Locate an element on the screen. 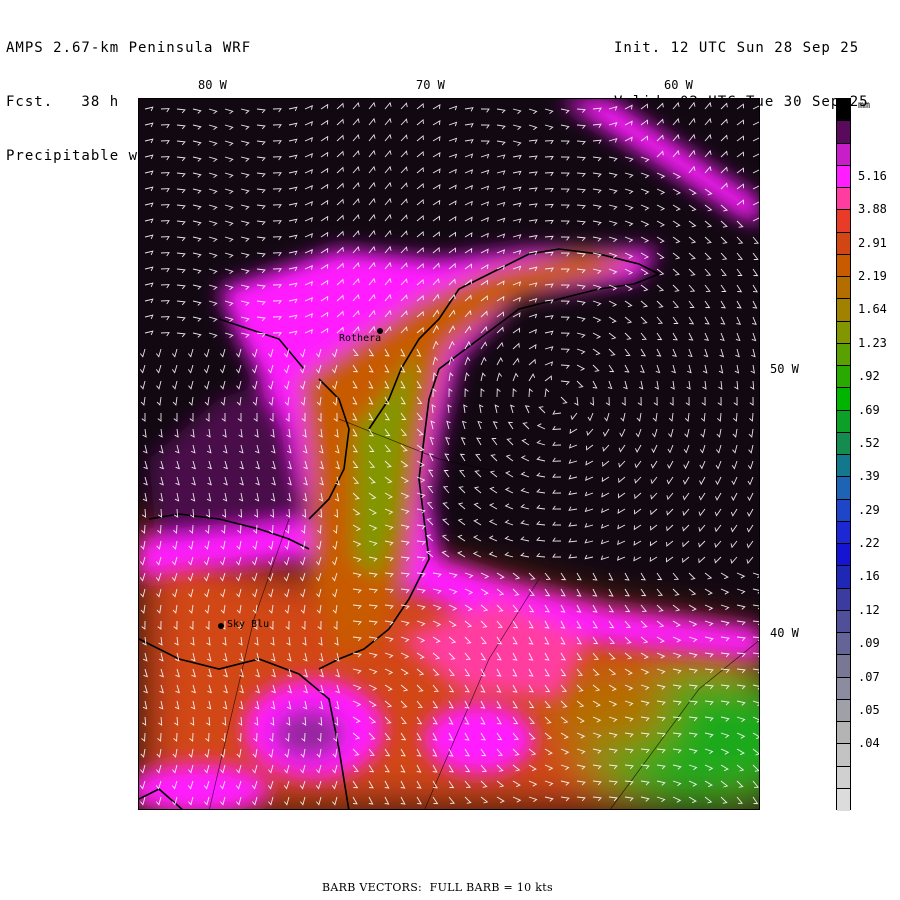 Image resolution: width=900 pixels, height=900 pixels. legend-label: 3.88 is located at coordinates (872, 209).